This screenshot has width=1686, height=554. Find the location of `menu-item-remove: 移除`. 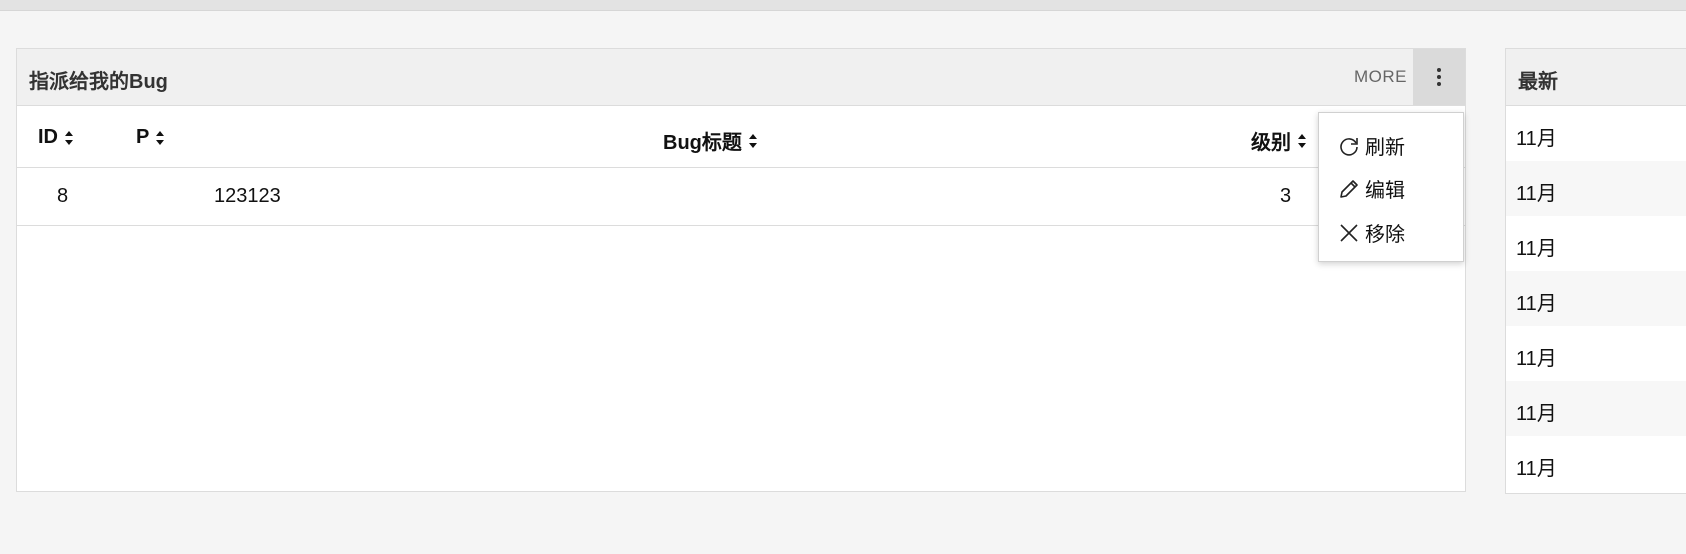

menu-item-remove: 移除 is located at coordinates (1371, 232).